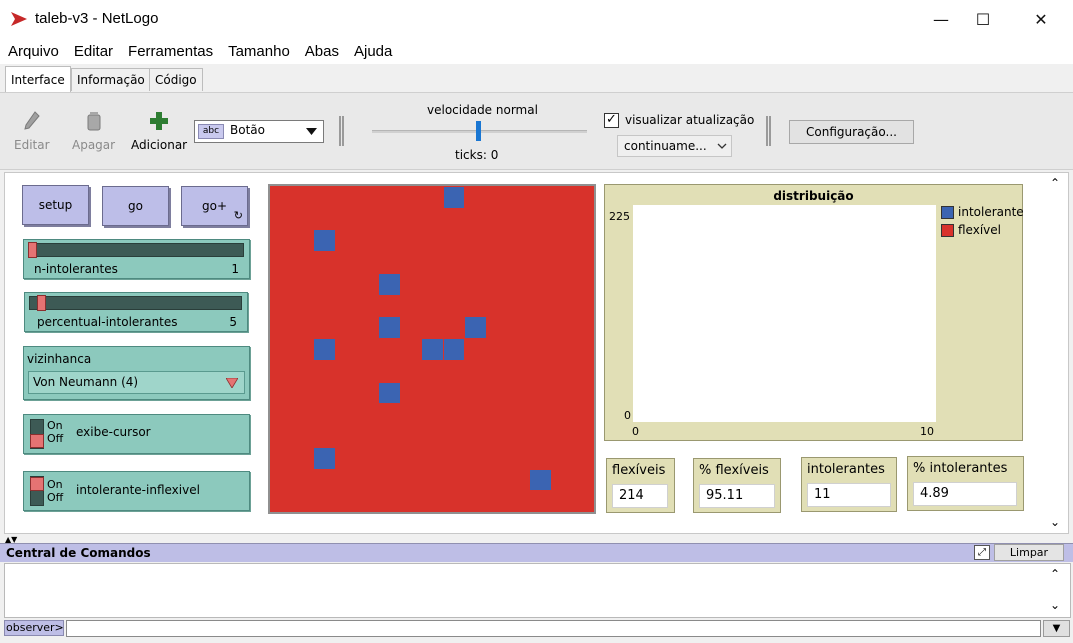  Describe the element at coordinates (536, 552) in the screenshot. I see `command-center-header` at that location.